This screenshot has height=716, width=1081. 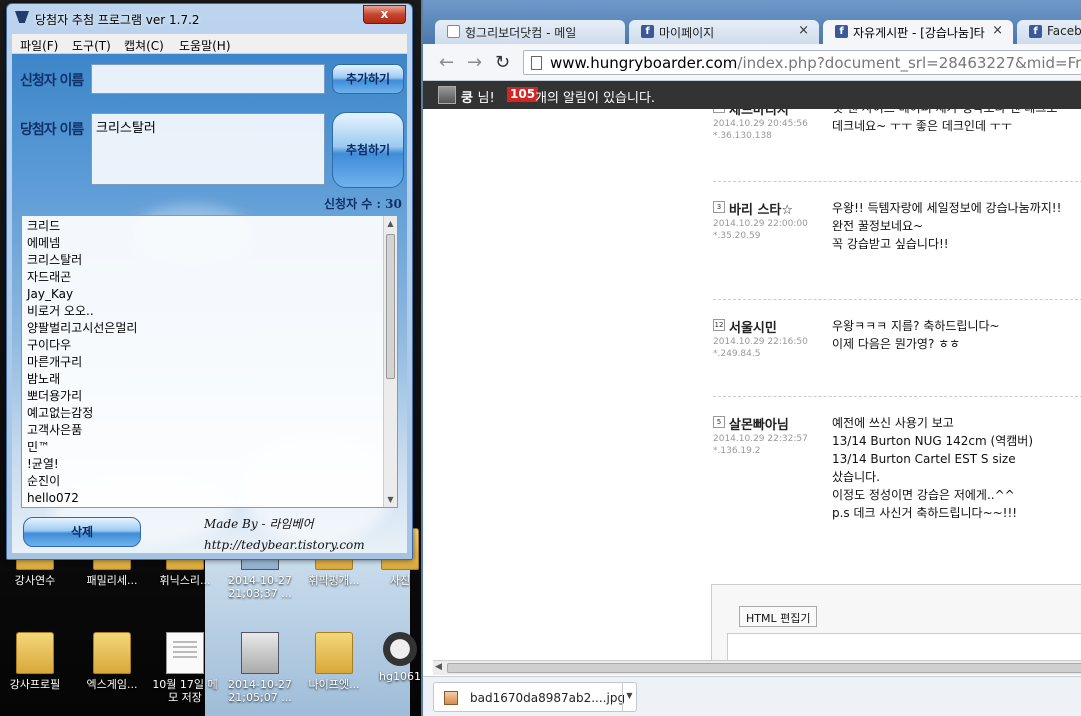 What do you see at coordinates (390, 306) in the screenshot?
I see `scroll-thumb` at bounding box center [390, 306].